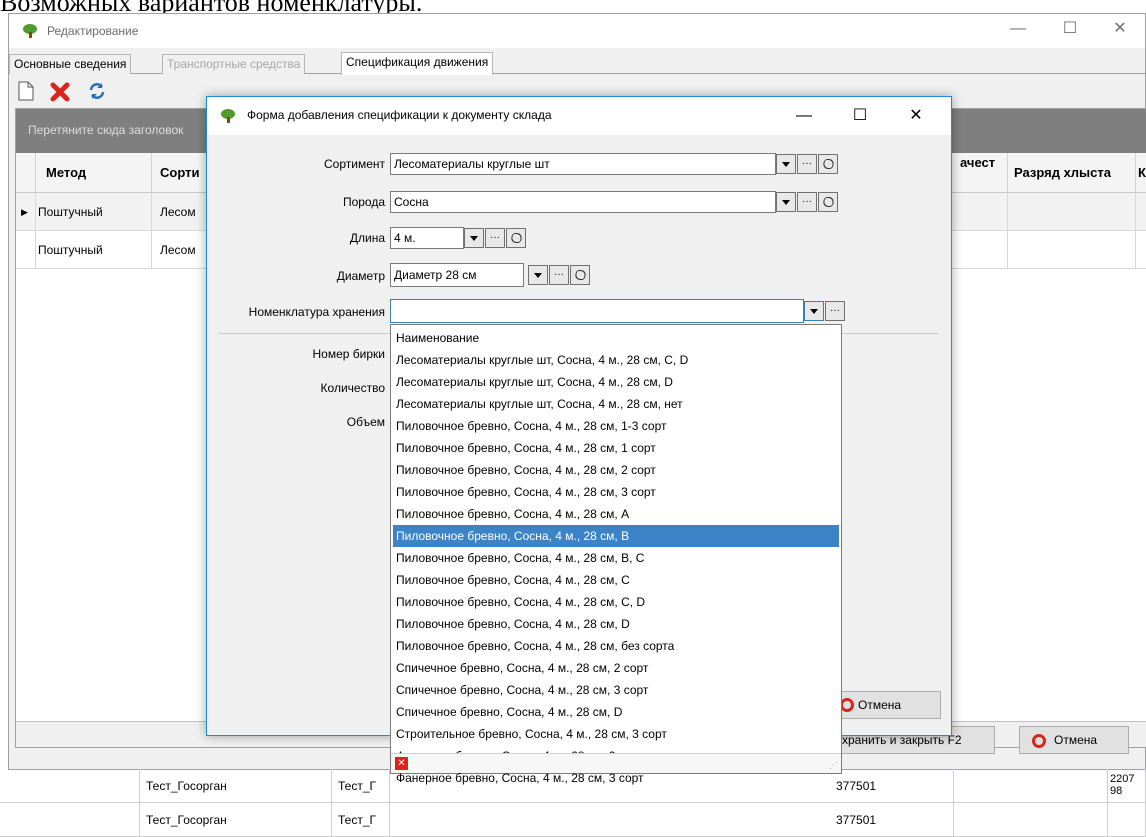  I want to click on obem-label: Объем, so click(365, 422).